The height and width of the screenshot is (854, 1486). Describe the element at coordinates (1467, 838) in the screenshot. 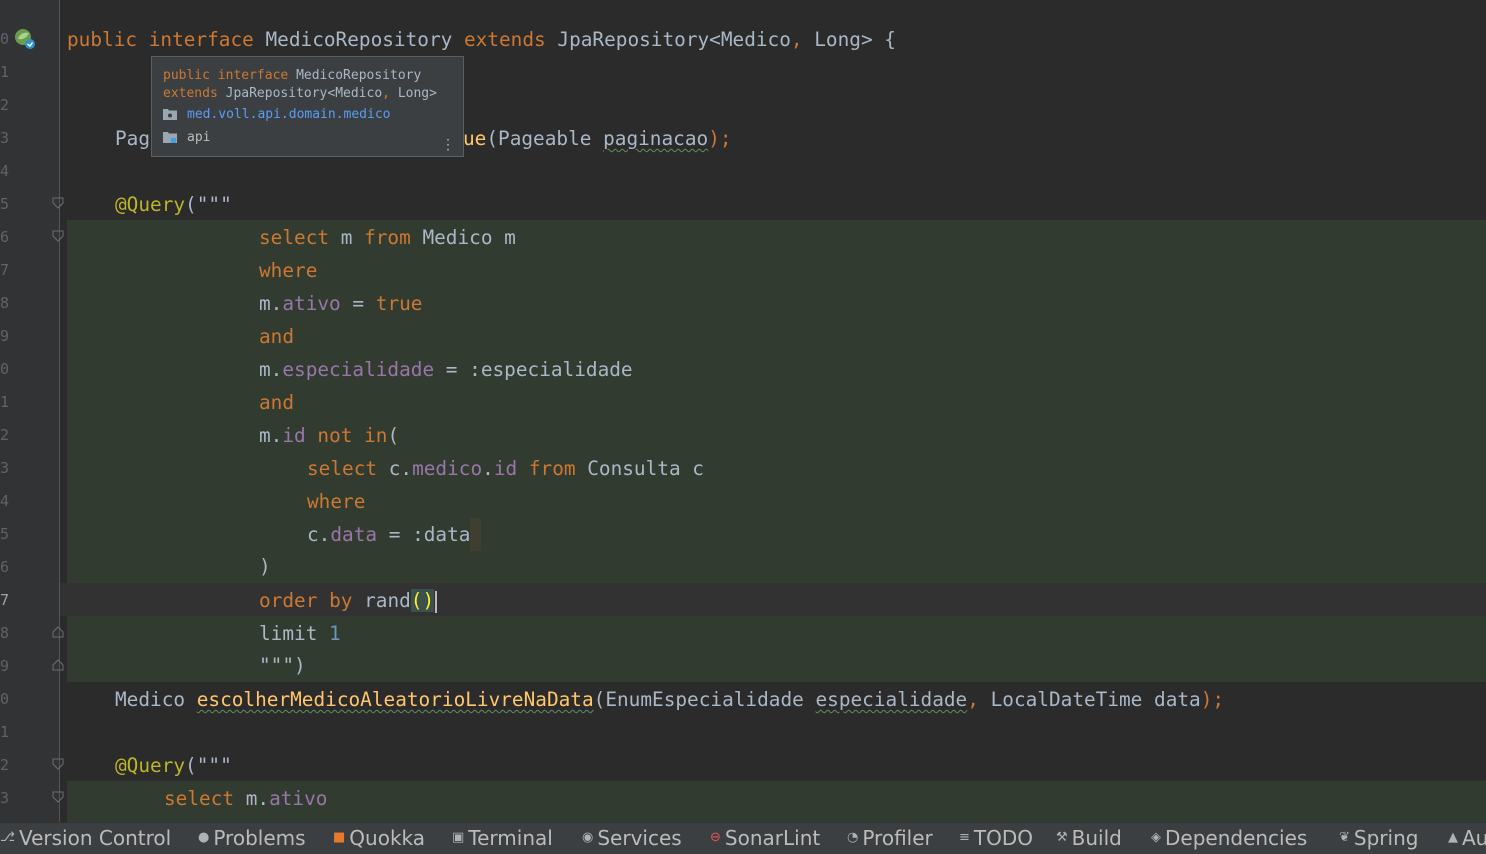

I see `toolwindow-au: ▲ Au` at that location.